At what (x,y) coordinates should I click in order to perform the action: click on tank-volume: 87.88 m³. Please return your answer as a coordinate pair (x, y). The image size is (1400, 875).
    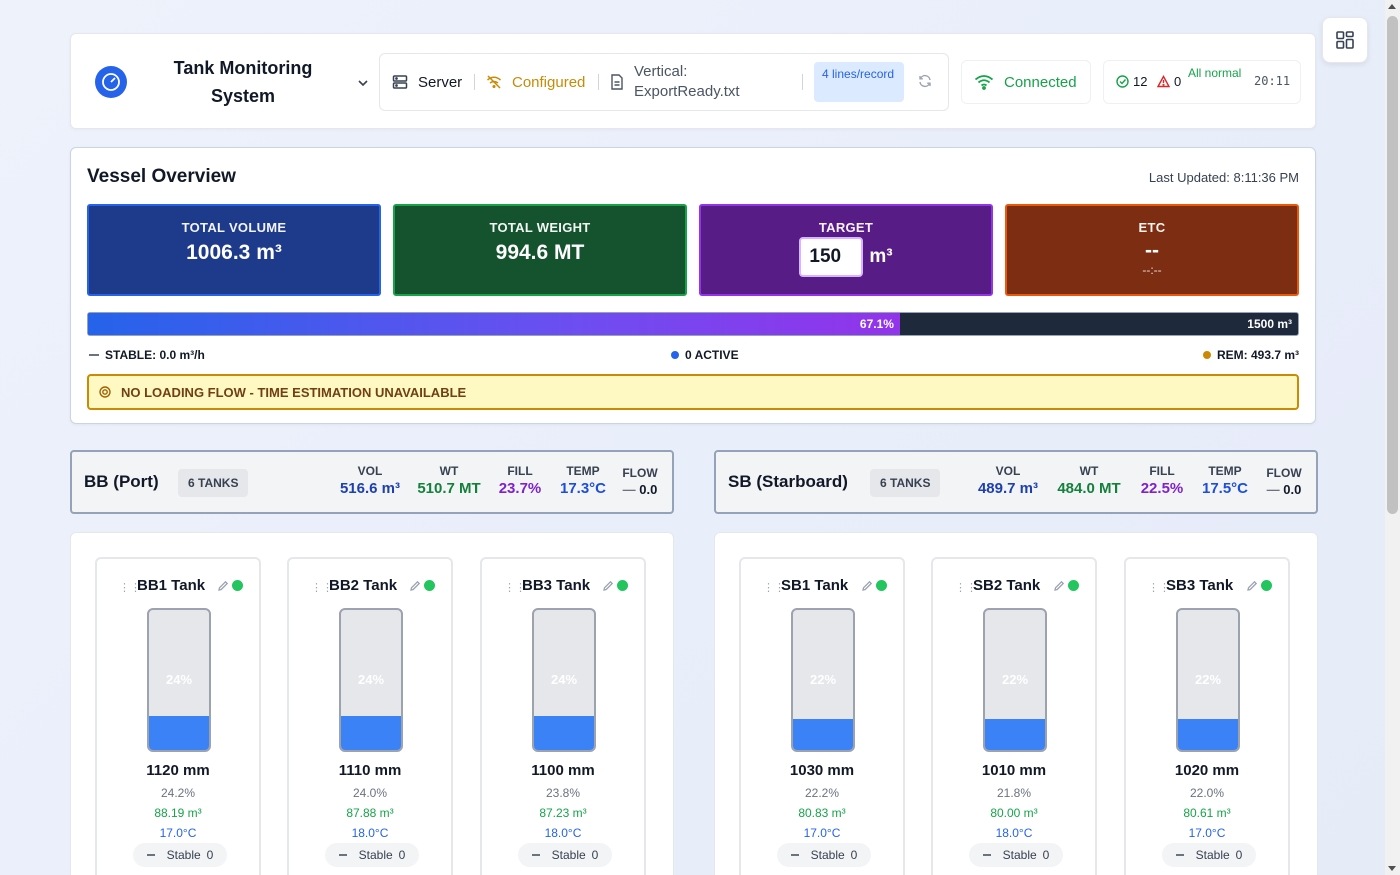
    Looking at the image, I should click on (370, 813).